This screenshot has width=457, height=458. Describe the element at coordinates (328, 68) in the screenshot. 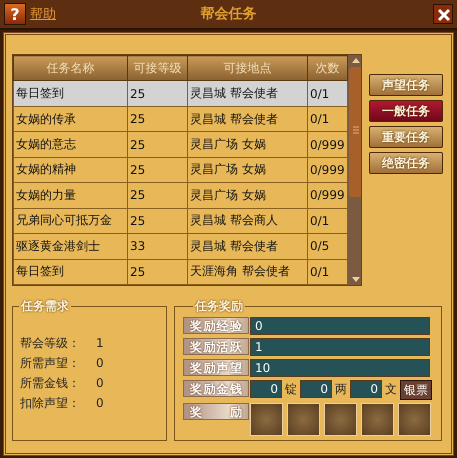

I see `column-header: 次数` at that location.